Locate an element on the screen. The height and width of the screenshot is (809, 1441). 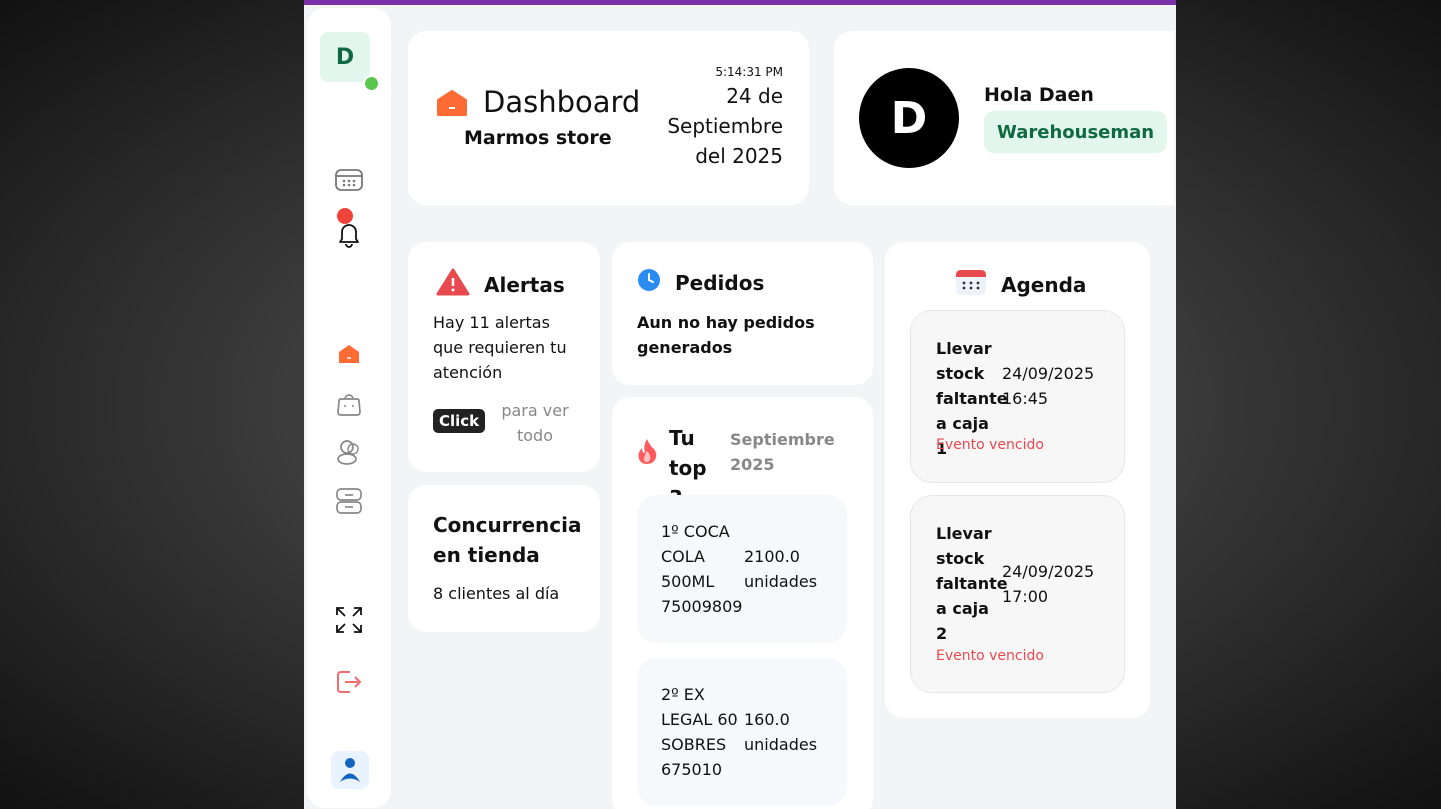
sidebar: D is located at coordinates (349, 408).